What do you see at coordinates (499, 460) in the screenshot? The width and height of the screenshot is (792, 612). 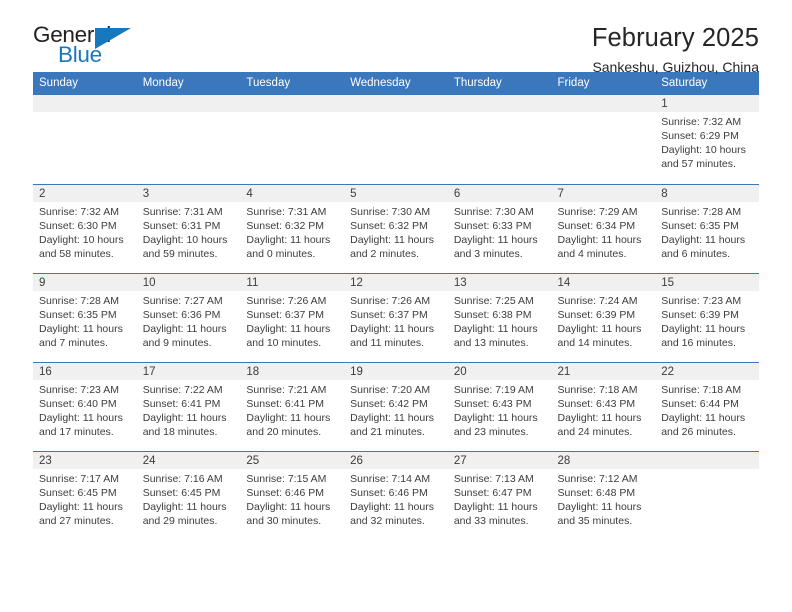 I see `day-number: 27` at bounding box center [499, 460].